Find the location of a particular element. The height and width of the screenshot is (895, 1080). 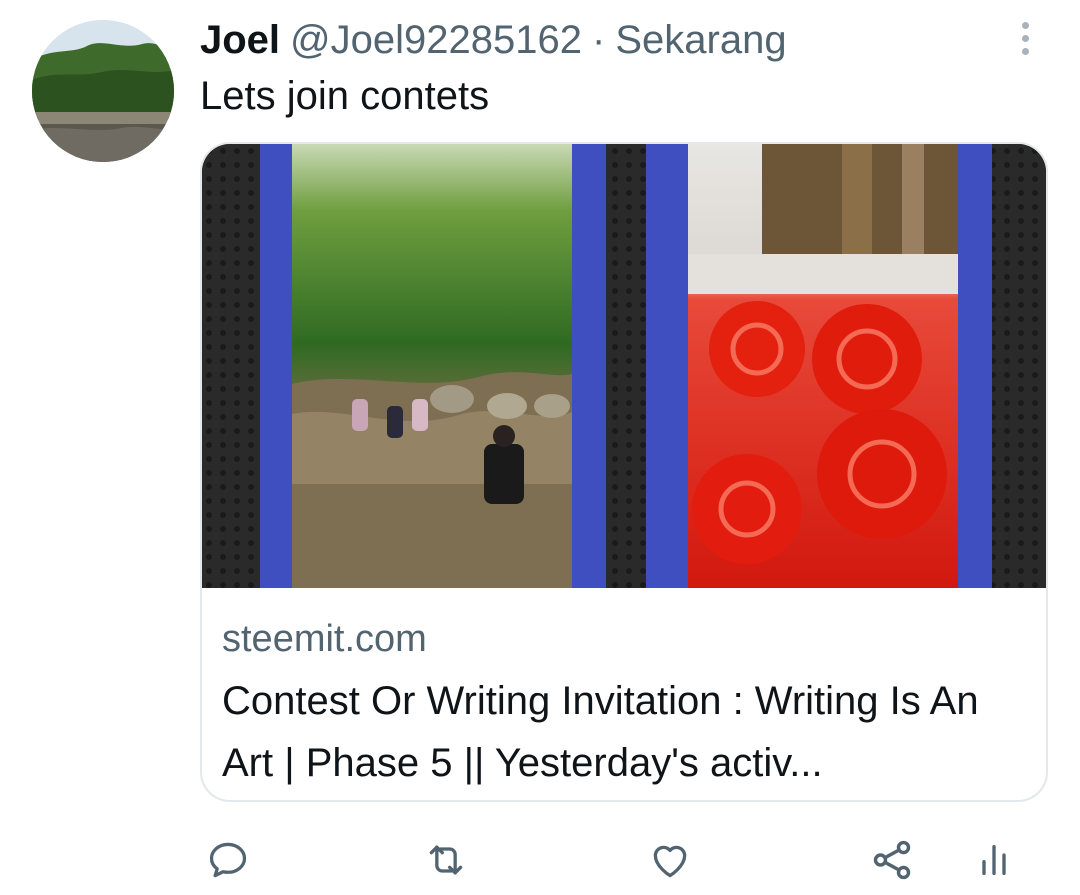

link-card-domain: steemit.com is located at coordinates (324, 639).